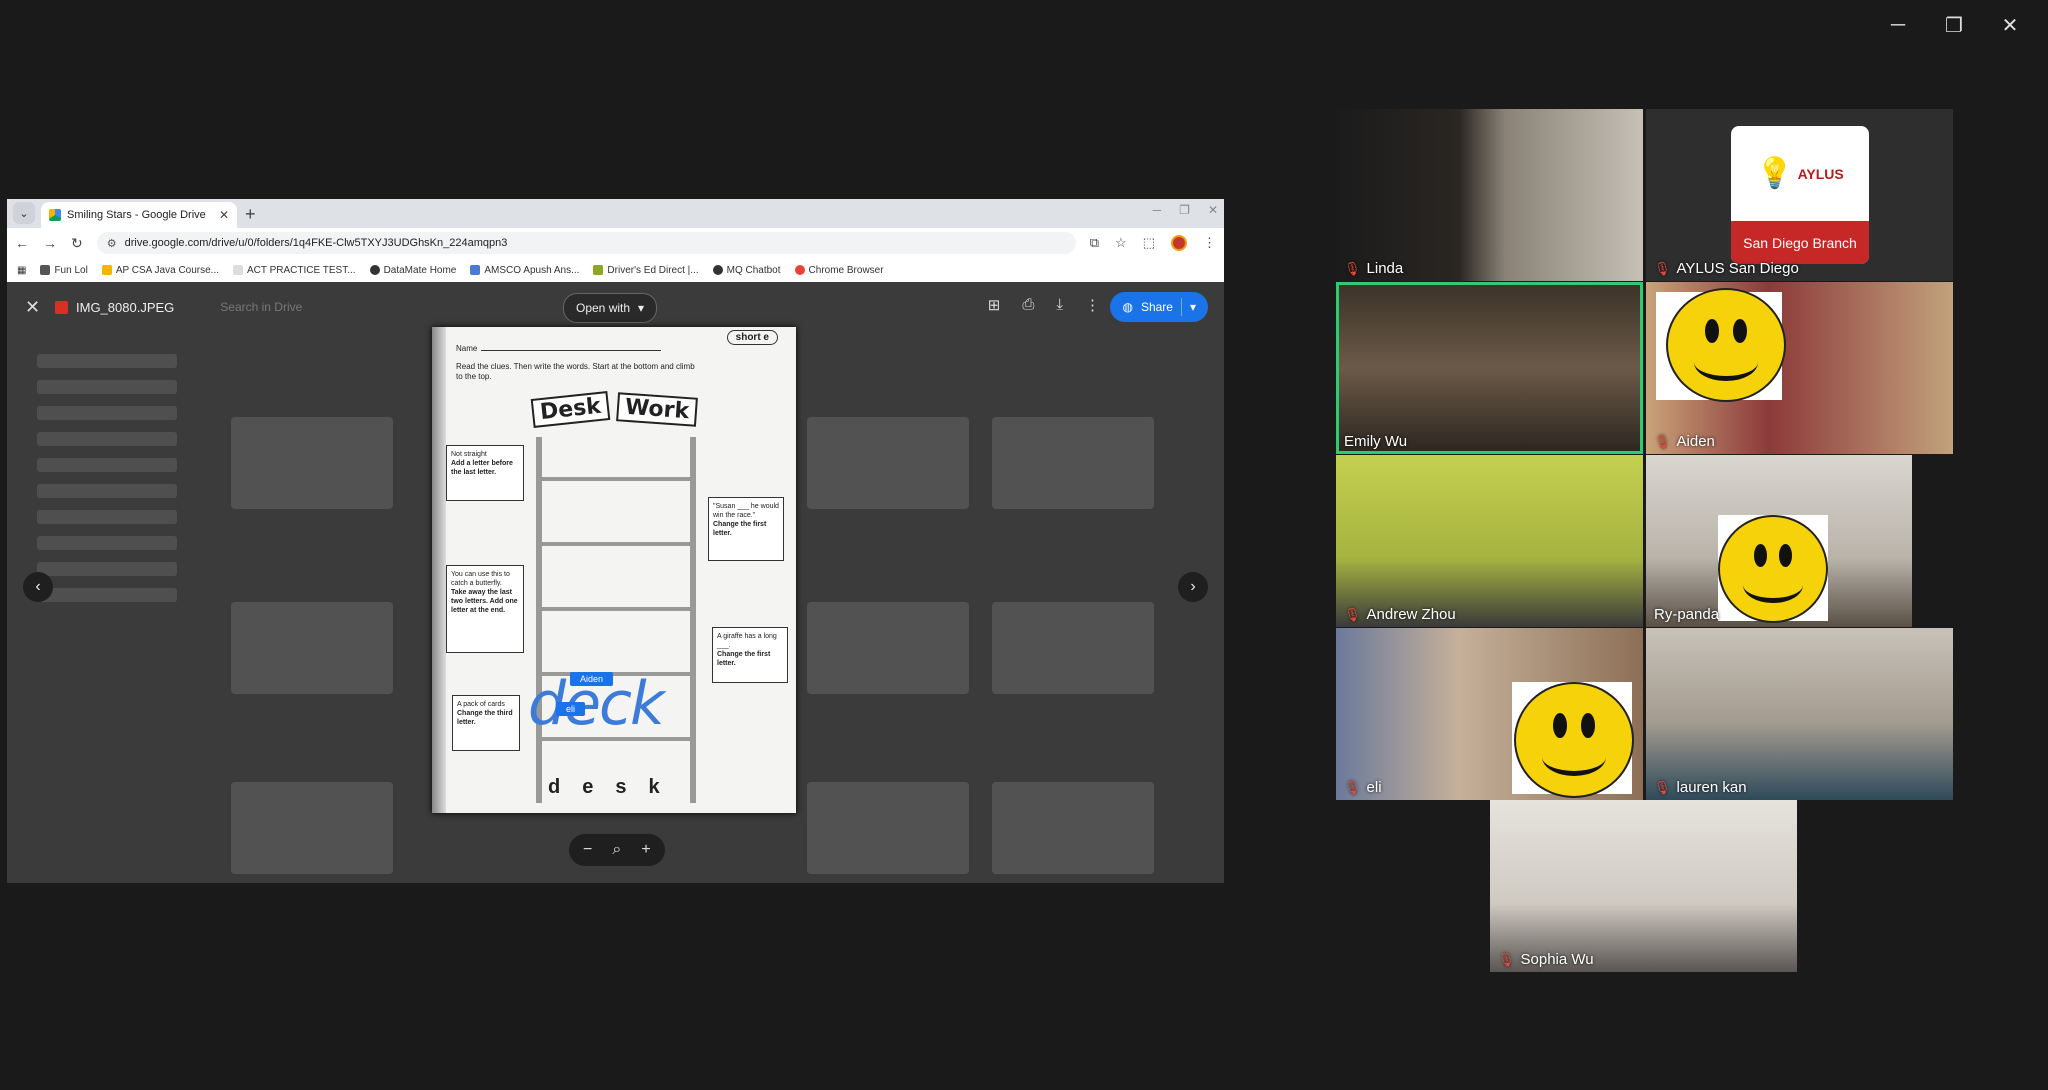  What do you see at coordinates (1489, 368) in the screenshot?
I see `video-tile-active-speaker: Emily Wu` at bounding box center [1489, 368].